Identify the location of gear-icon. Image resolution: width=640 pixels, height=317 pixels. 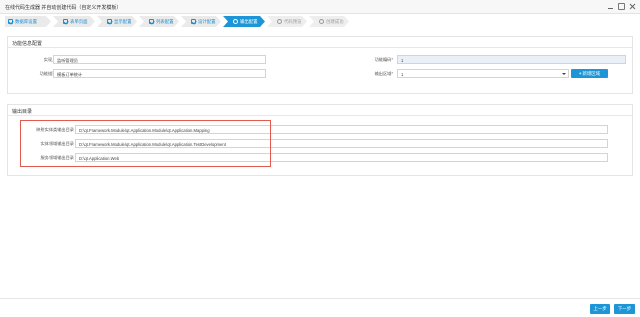
(235, 21).